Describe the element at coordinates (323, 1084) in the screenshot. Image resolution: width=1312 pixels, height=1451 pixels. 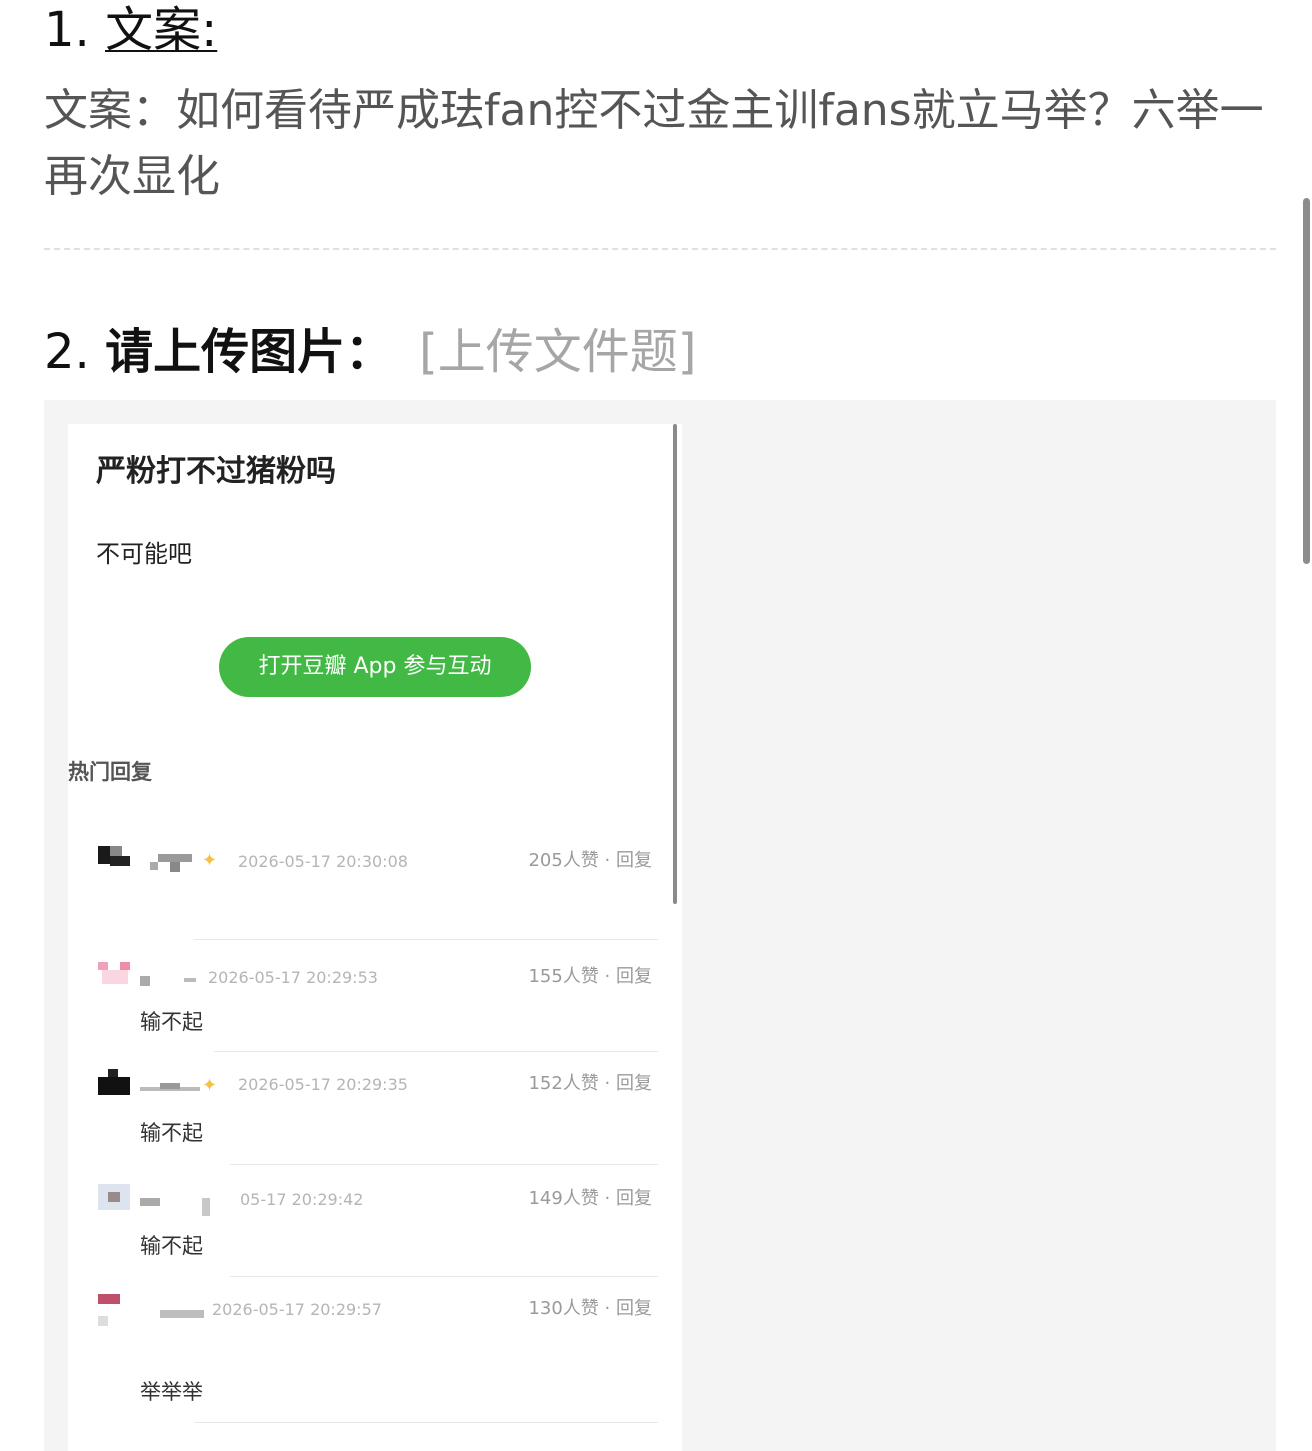
I see `comment-time: 2026-05-17 20:29:35` at that location.